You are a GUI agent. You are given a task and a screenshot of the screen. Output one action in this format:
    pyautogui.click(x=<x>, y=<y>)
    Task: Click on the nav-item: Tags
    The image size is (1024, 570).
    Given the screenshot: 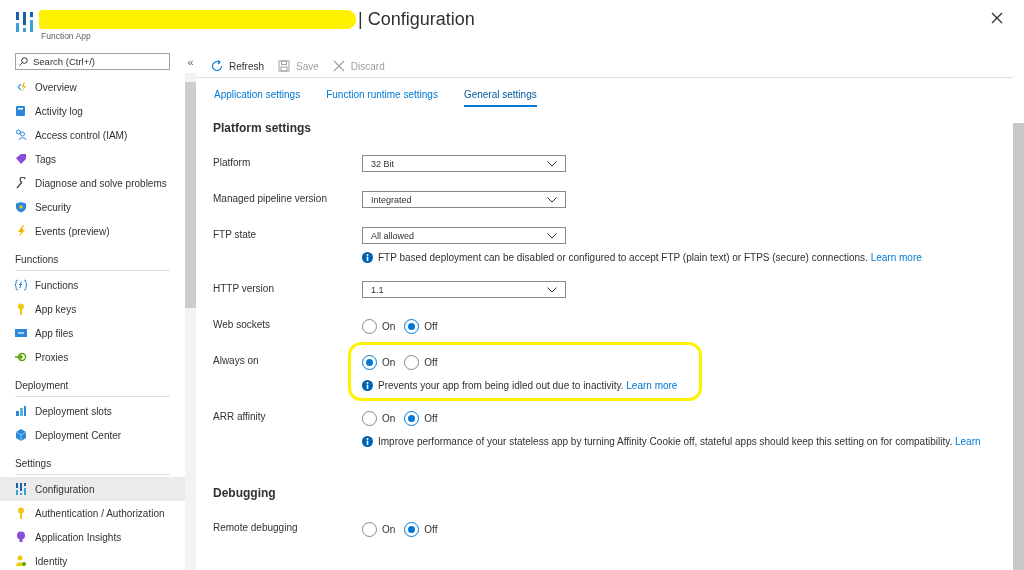 What is the action you would take?
    pyautogui.click(x=92, y=159)
    